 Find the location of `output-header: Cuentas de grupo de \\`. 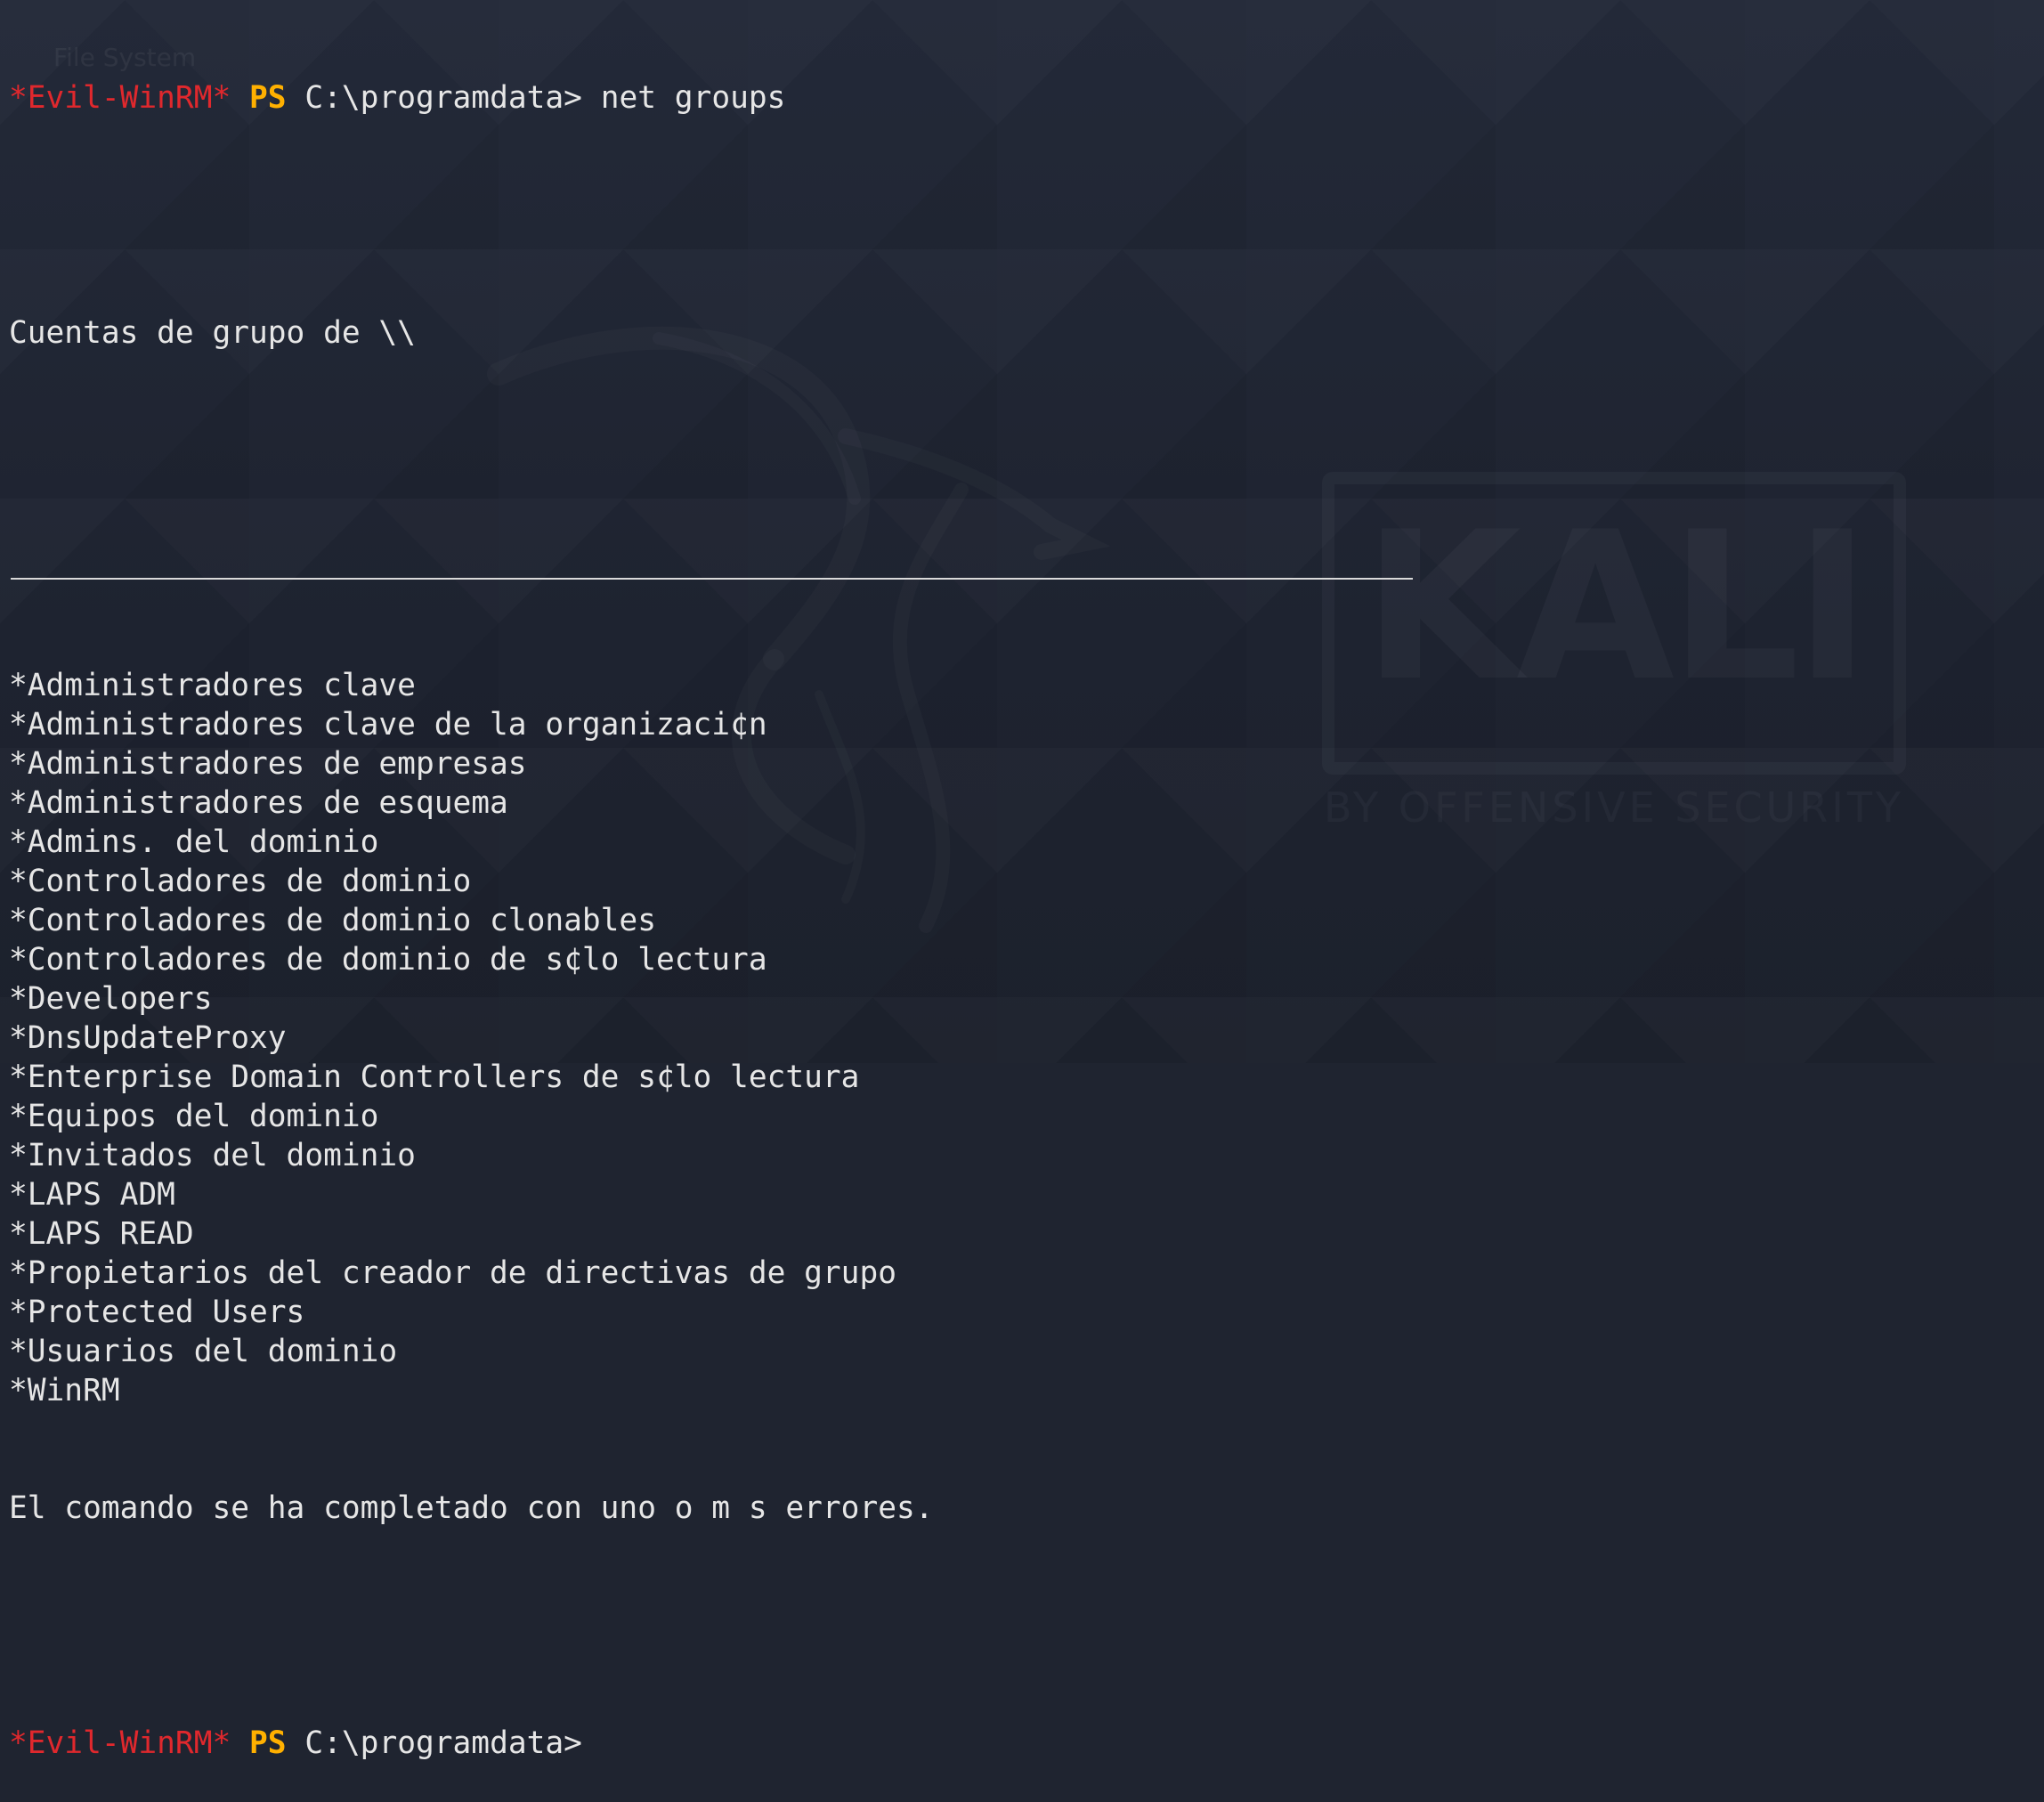

output-header: Cuentas de grupo de \\ is located at coordinates (212, 333).